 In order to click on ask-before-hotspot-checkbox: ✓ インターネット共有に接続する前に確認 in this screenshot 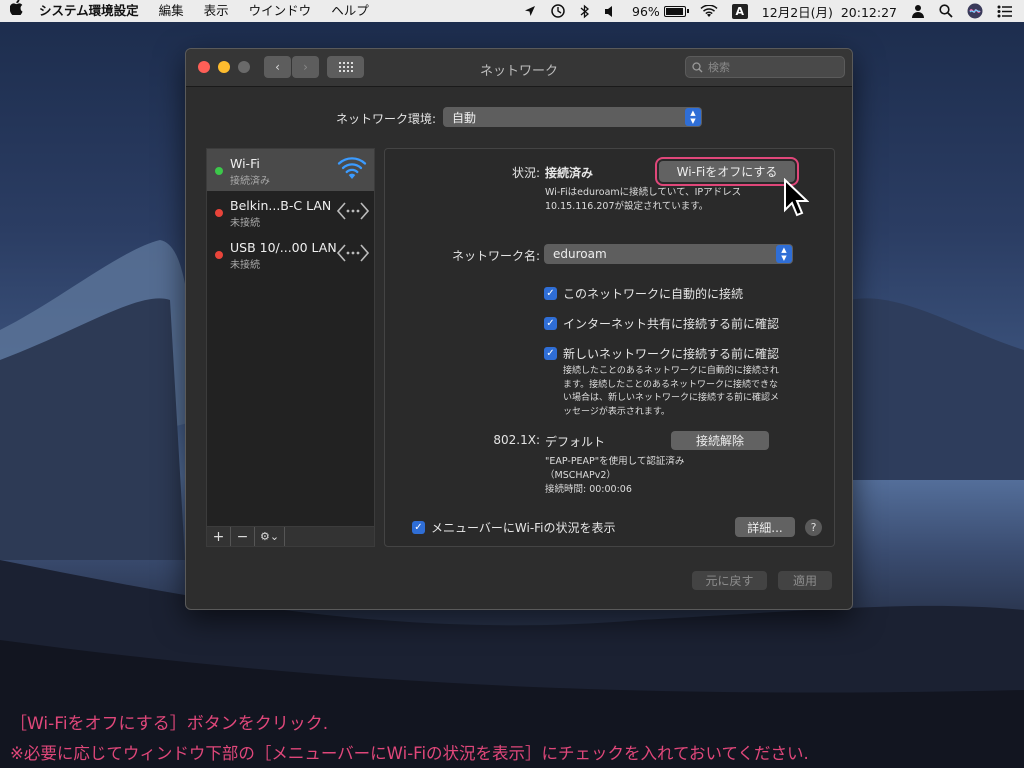, I will do `click(661, 323)`.